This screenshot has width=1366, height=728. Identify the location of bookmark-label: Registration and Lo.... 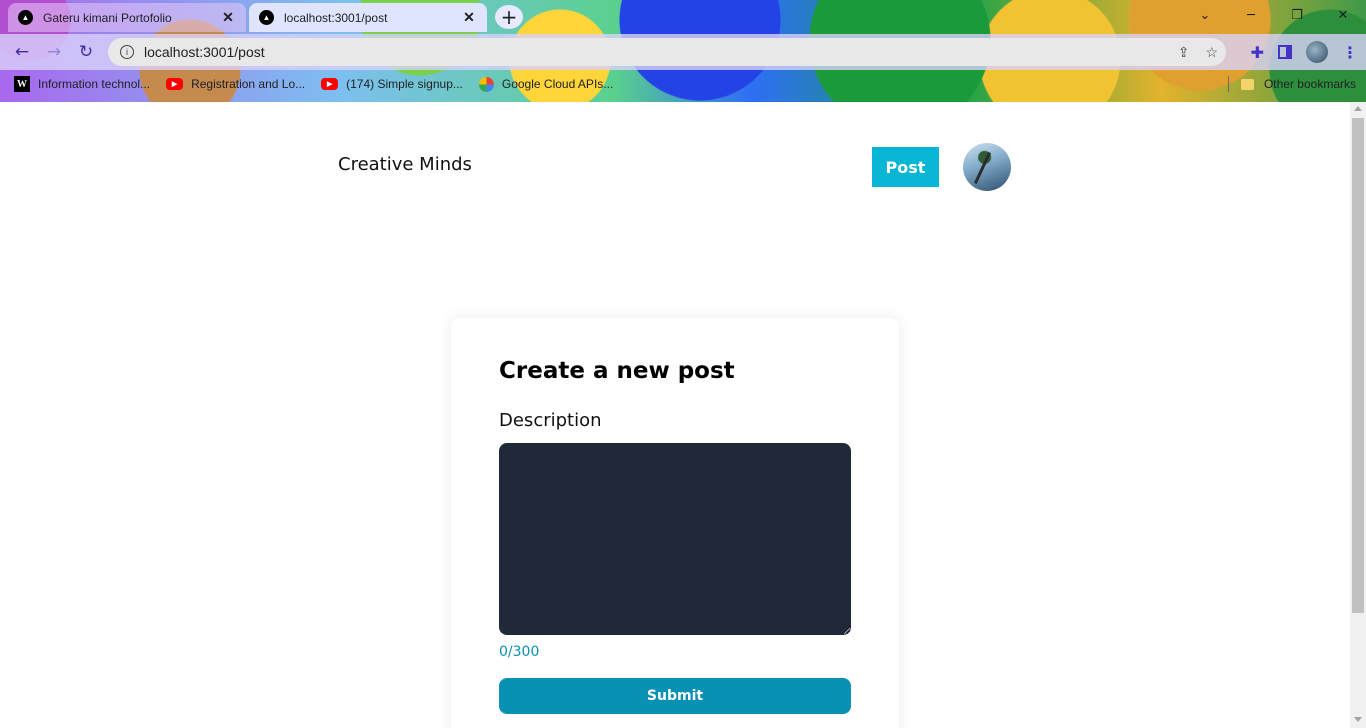
(248, 84).